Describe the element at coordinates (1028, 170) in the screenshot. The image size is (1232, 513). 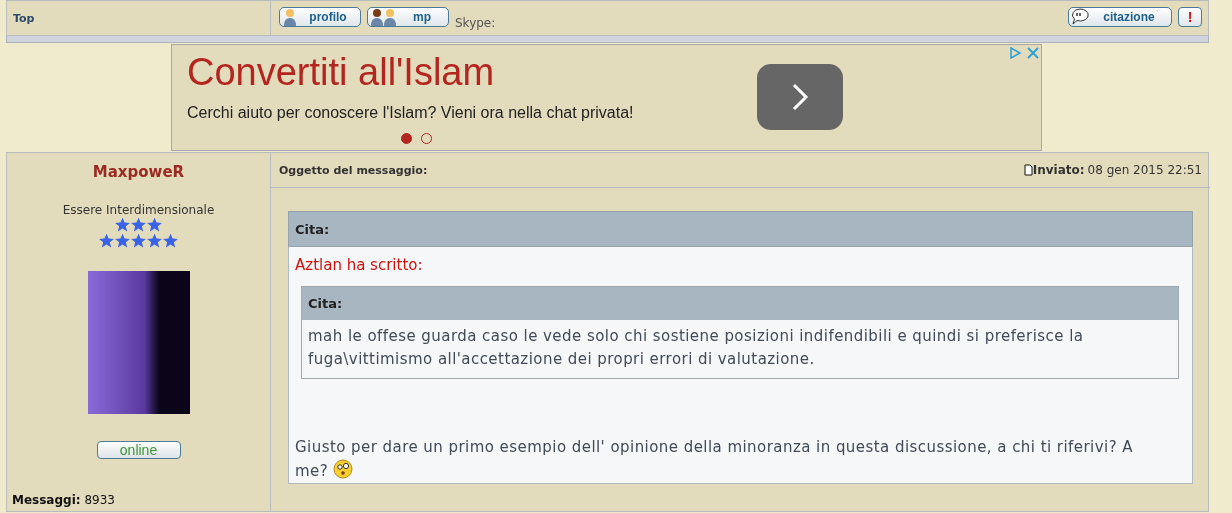
I see `document-icon` at that location.